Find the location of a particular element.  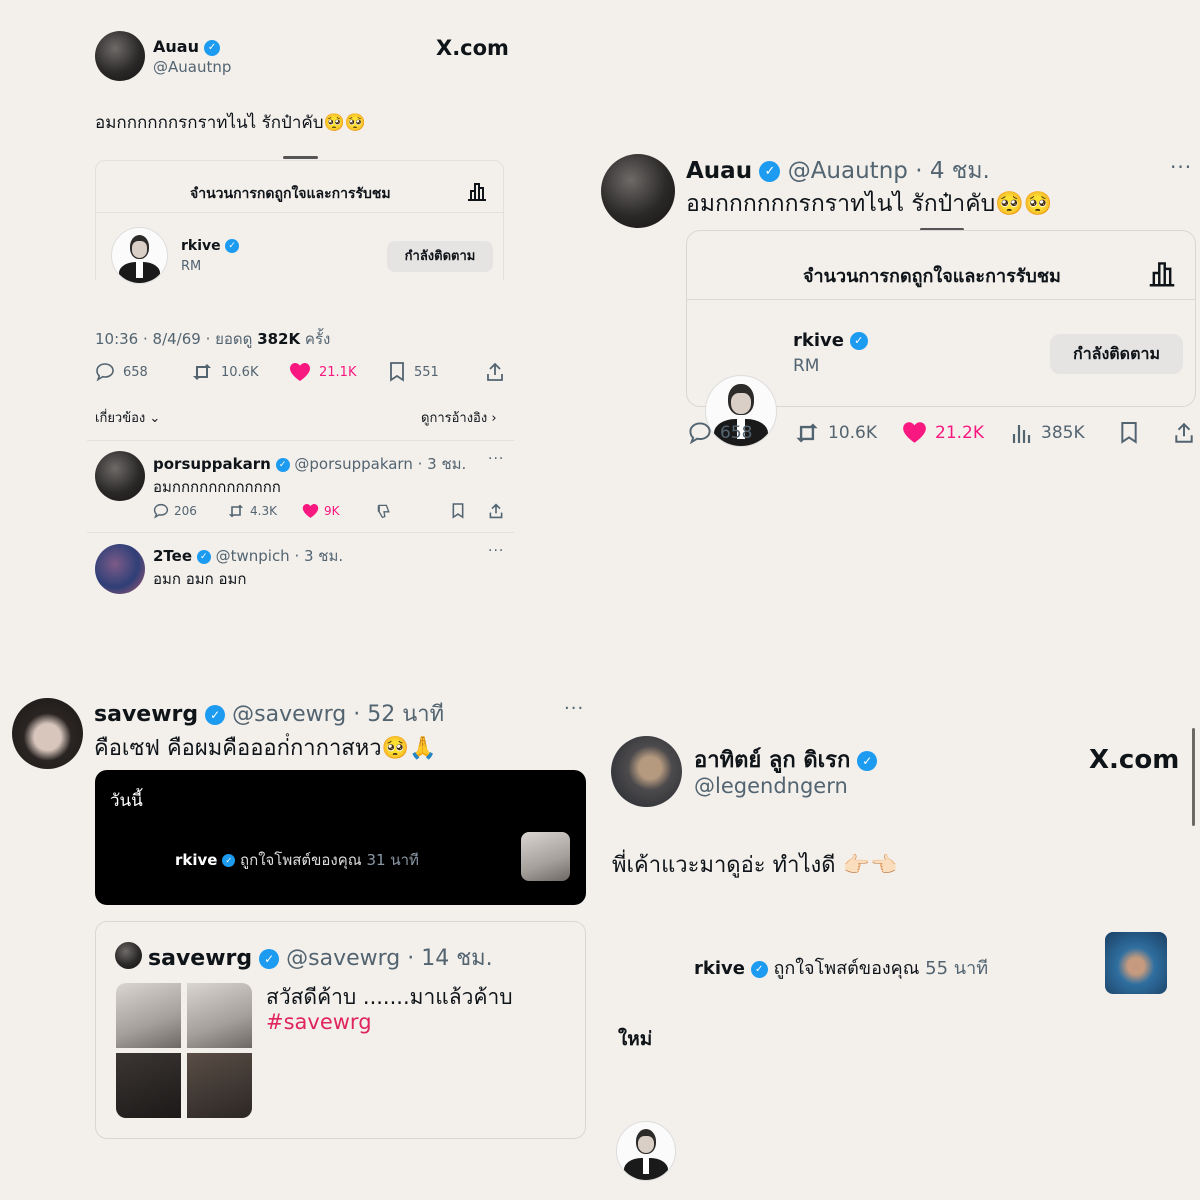

x-brand-logo: X.com is located at coordinates (1134, 760).